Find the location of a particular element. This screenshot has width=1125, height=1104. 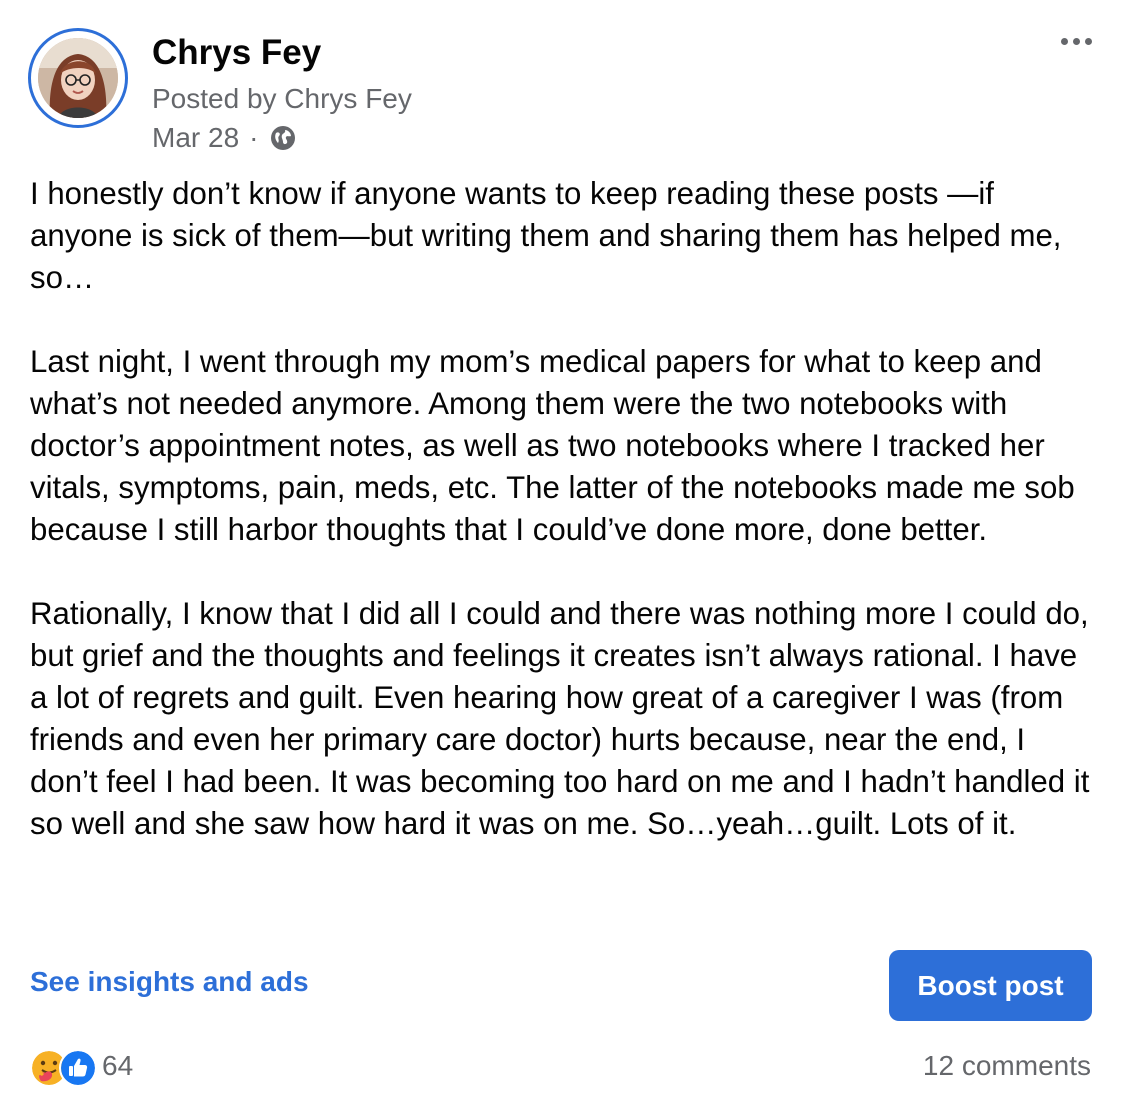

posted-by-label: Posted by Chrys Fey is located at coordinates (282, 98).